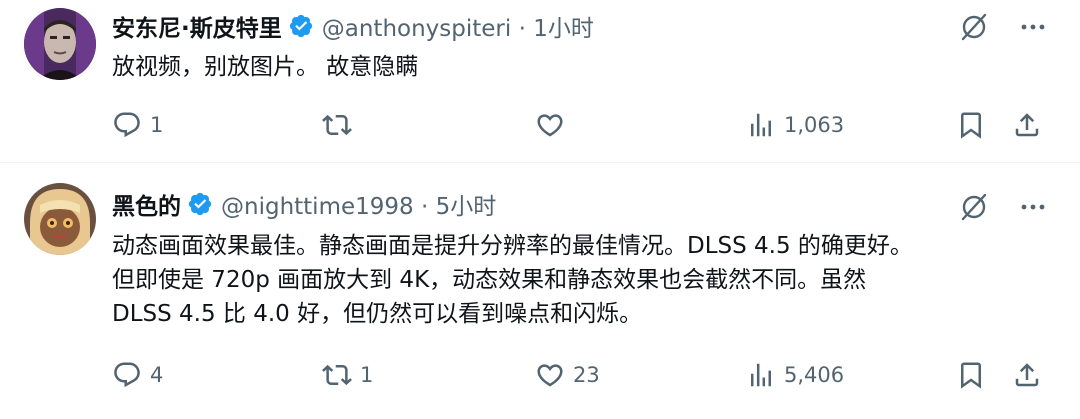  Describe the element at coordinates (146, 204) in the screenshot. I see `display-name: 黑色的` at that location.